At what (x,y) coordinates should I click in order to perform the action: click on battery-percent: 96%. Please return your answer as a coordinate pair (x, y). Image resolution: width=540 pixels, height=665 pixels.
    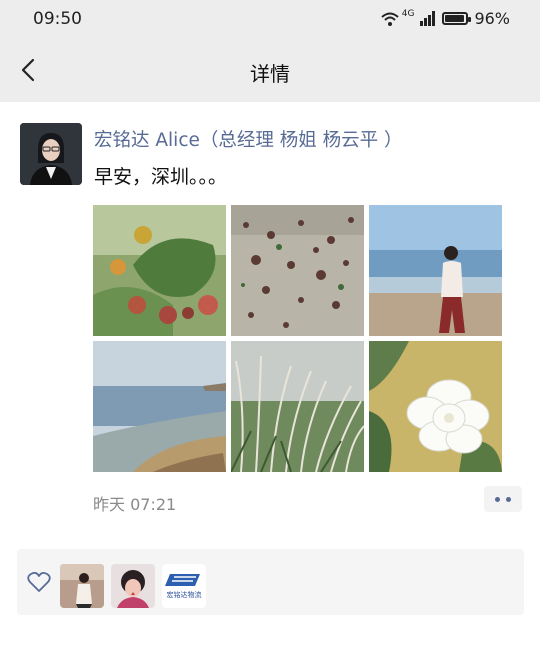
    Looking at the image, I should click on (492, 18).